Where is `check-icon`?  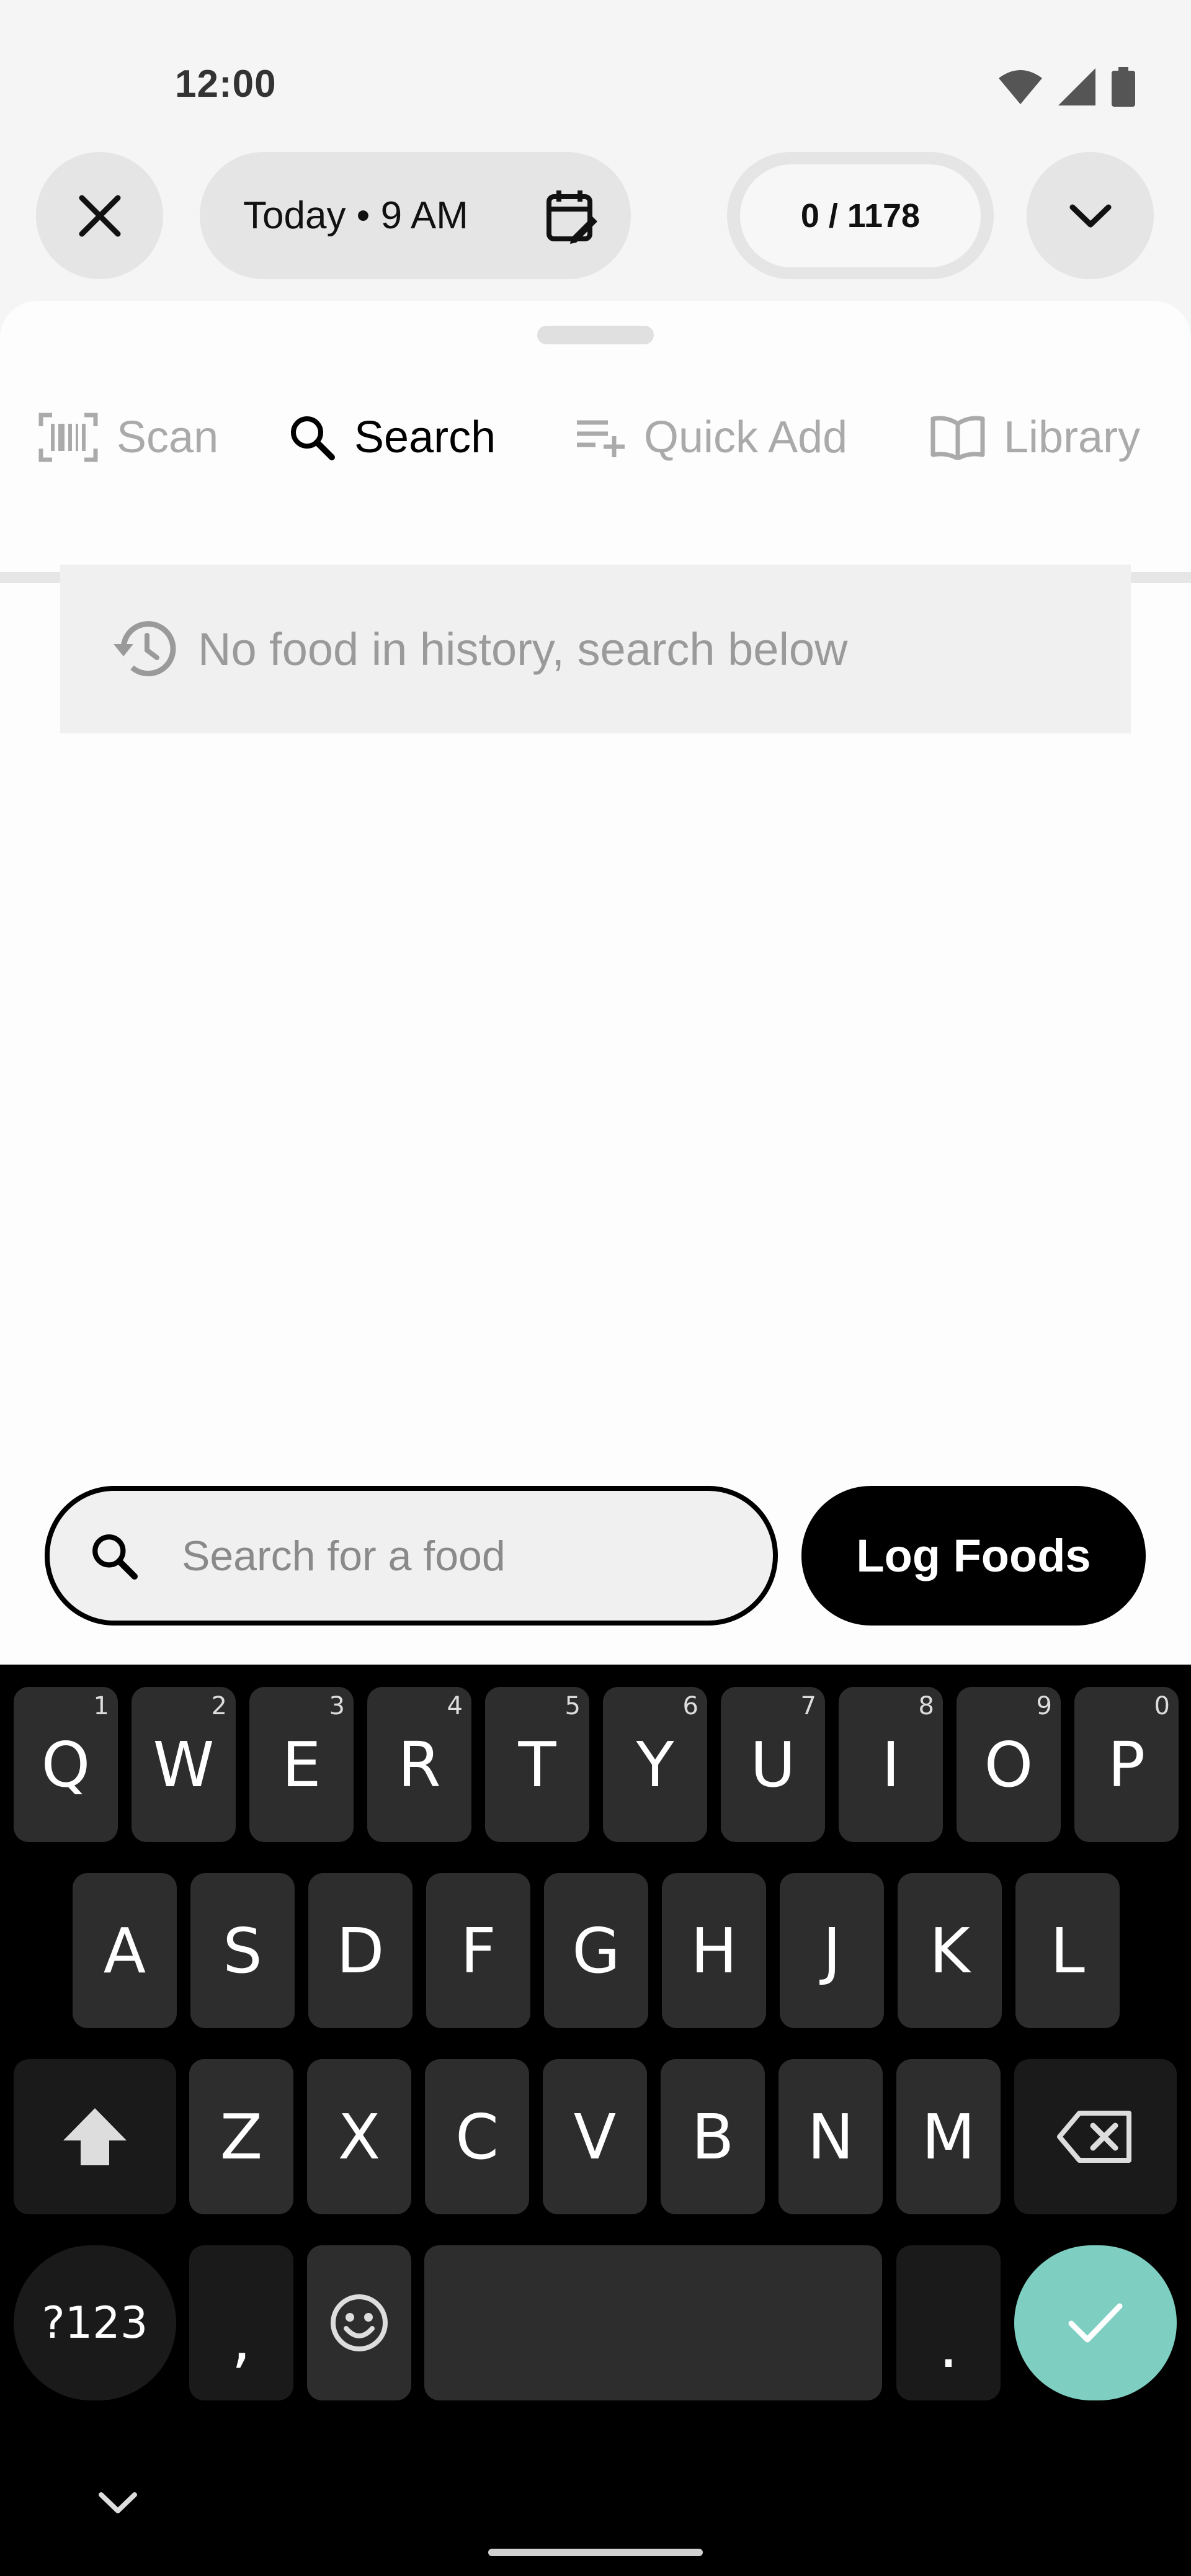
check-icon is located at coordinates (1096, 2323).